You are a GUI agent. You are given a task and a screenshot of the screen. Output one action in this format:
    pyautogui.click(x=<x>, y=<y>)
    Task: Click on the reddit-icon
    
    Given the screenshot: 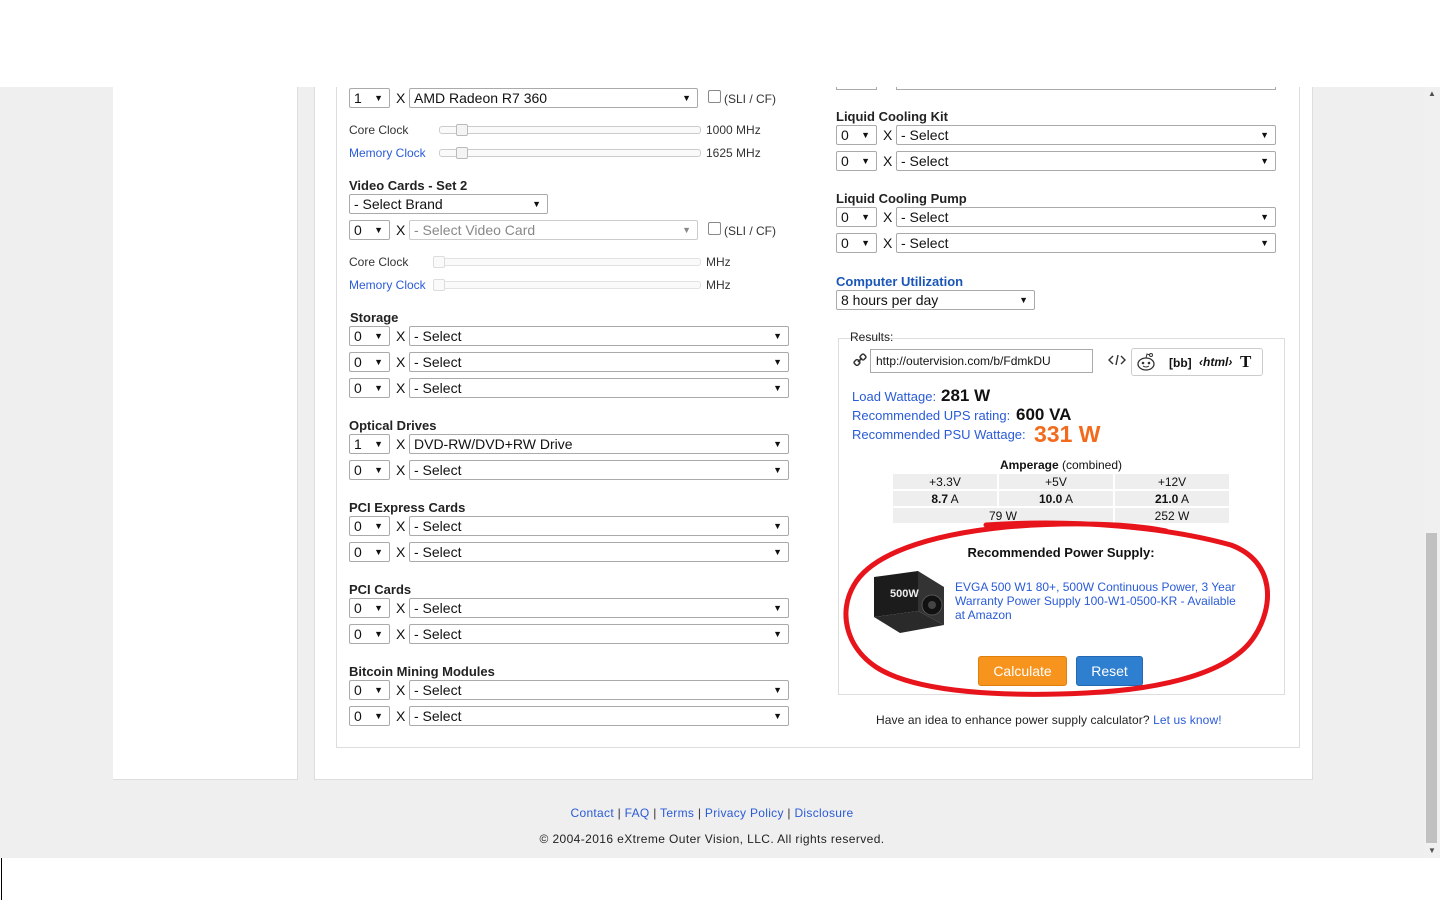 What is the action you would take?
    pyautogui.click(x=1146, y=362)
    